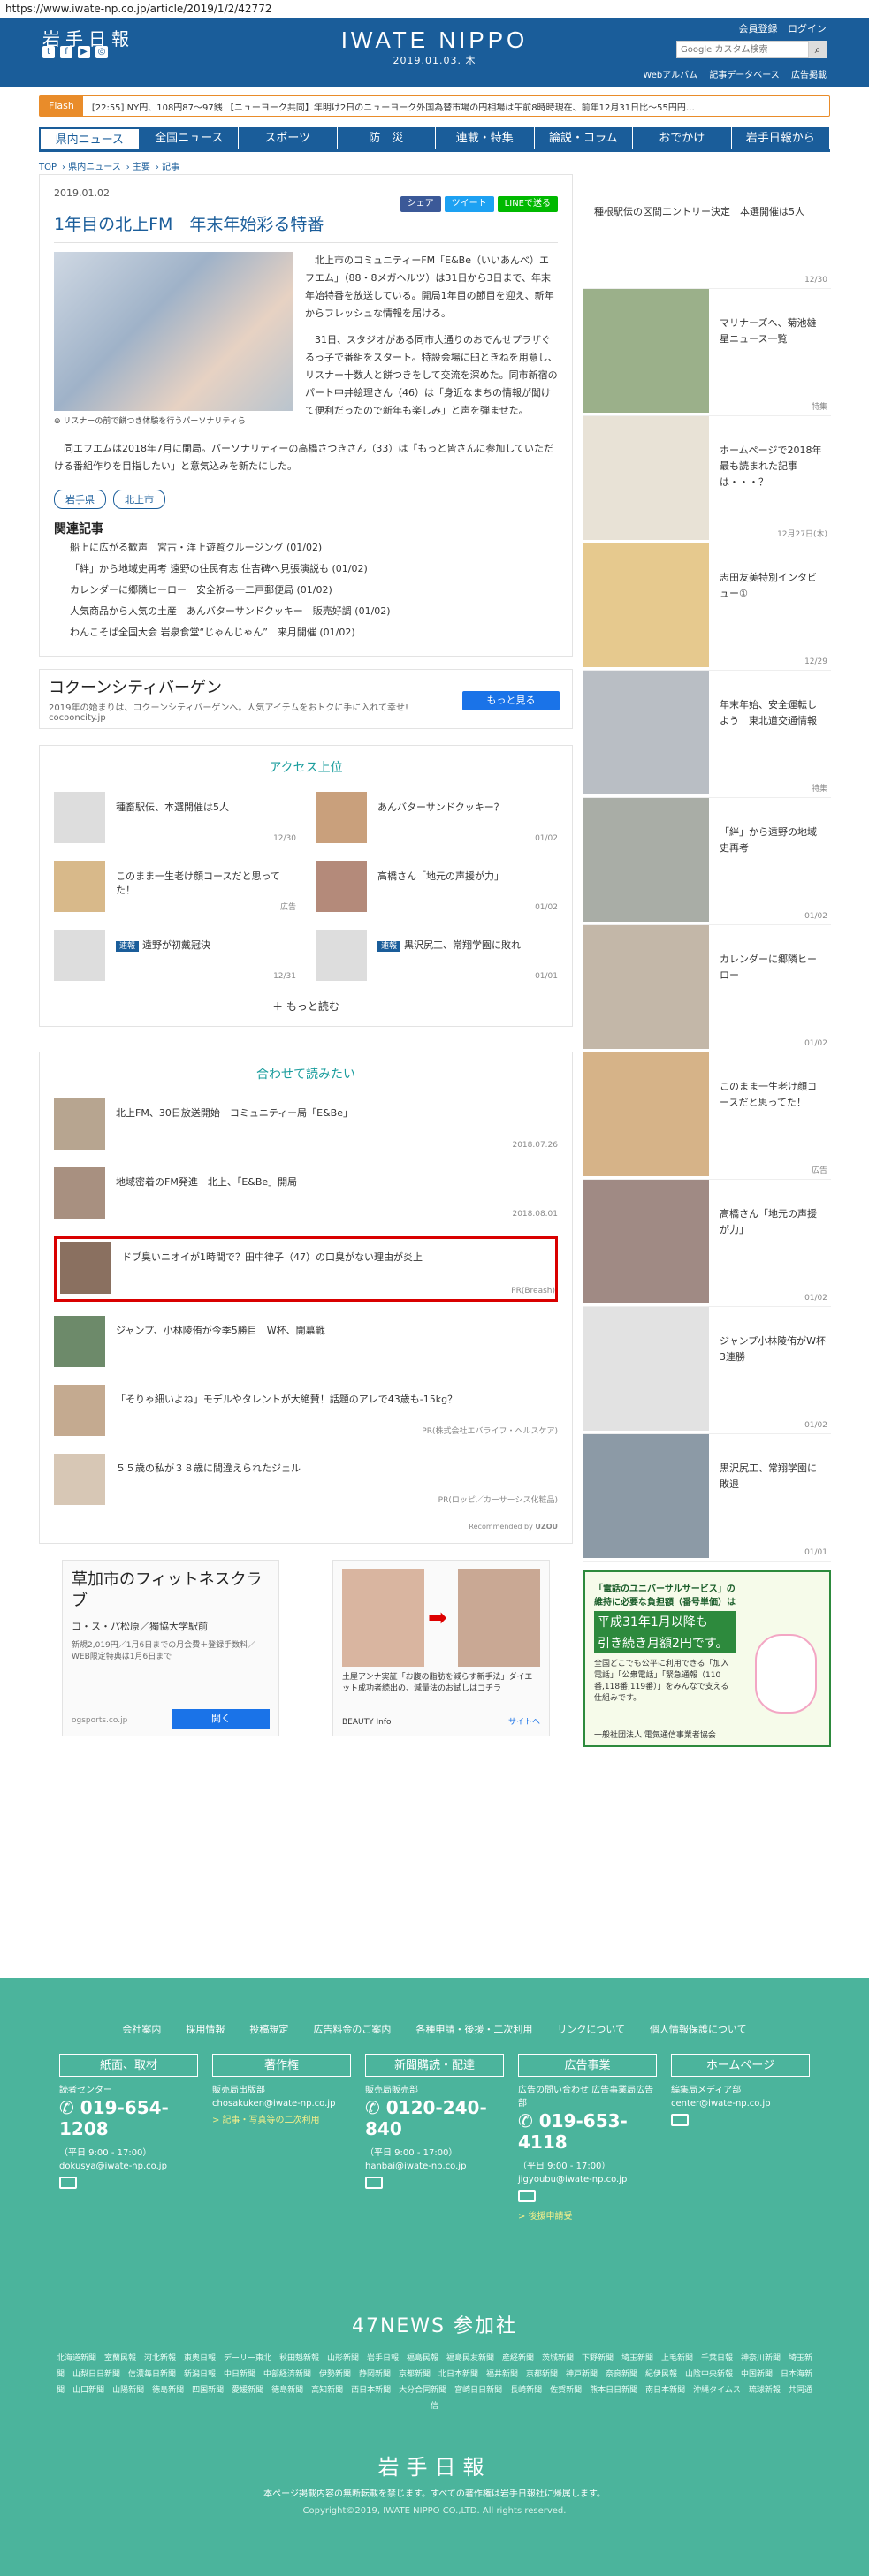  I want to click on nav-prefecture-news: 県内ニュース, so click(90, 138).